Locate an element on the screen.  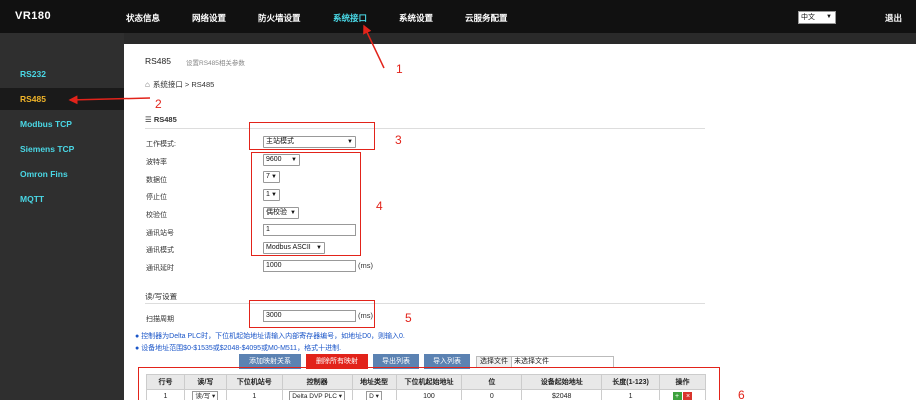
cell-row: 1 is located at coordinates (165, 394).